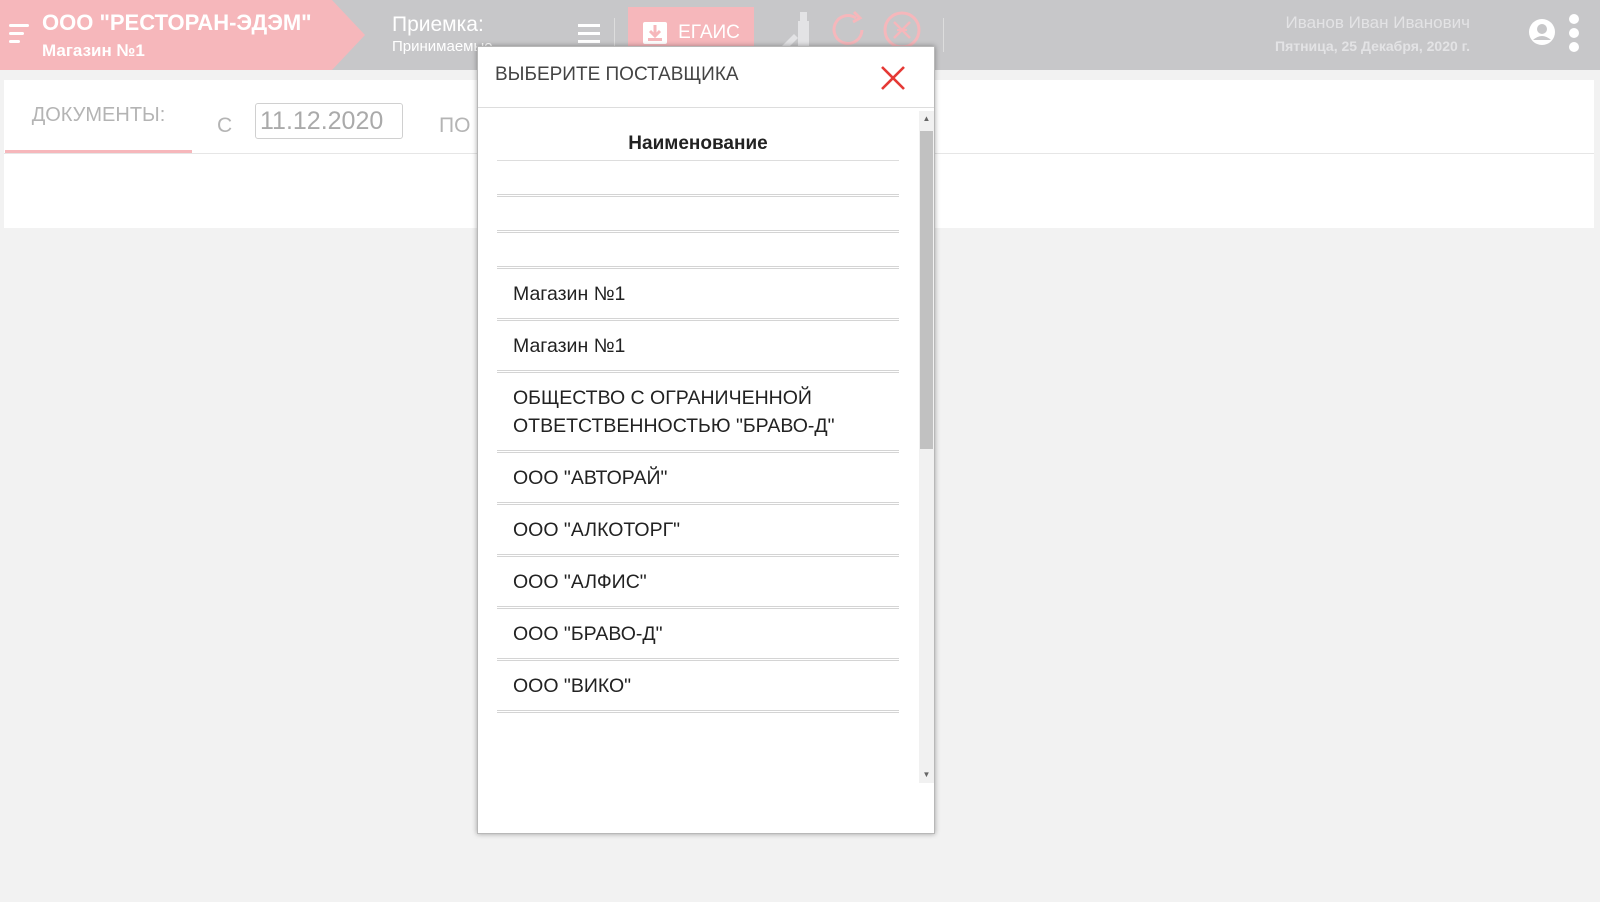 The height and width of the screenshot is (902, 1600). Describe the element at coordinates (617, 74) in the screenshot. I see `dialog-title: ВЫБЕРИТЕ ПОСТАВЩИКА` at that location.